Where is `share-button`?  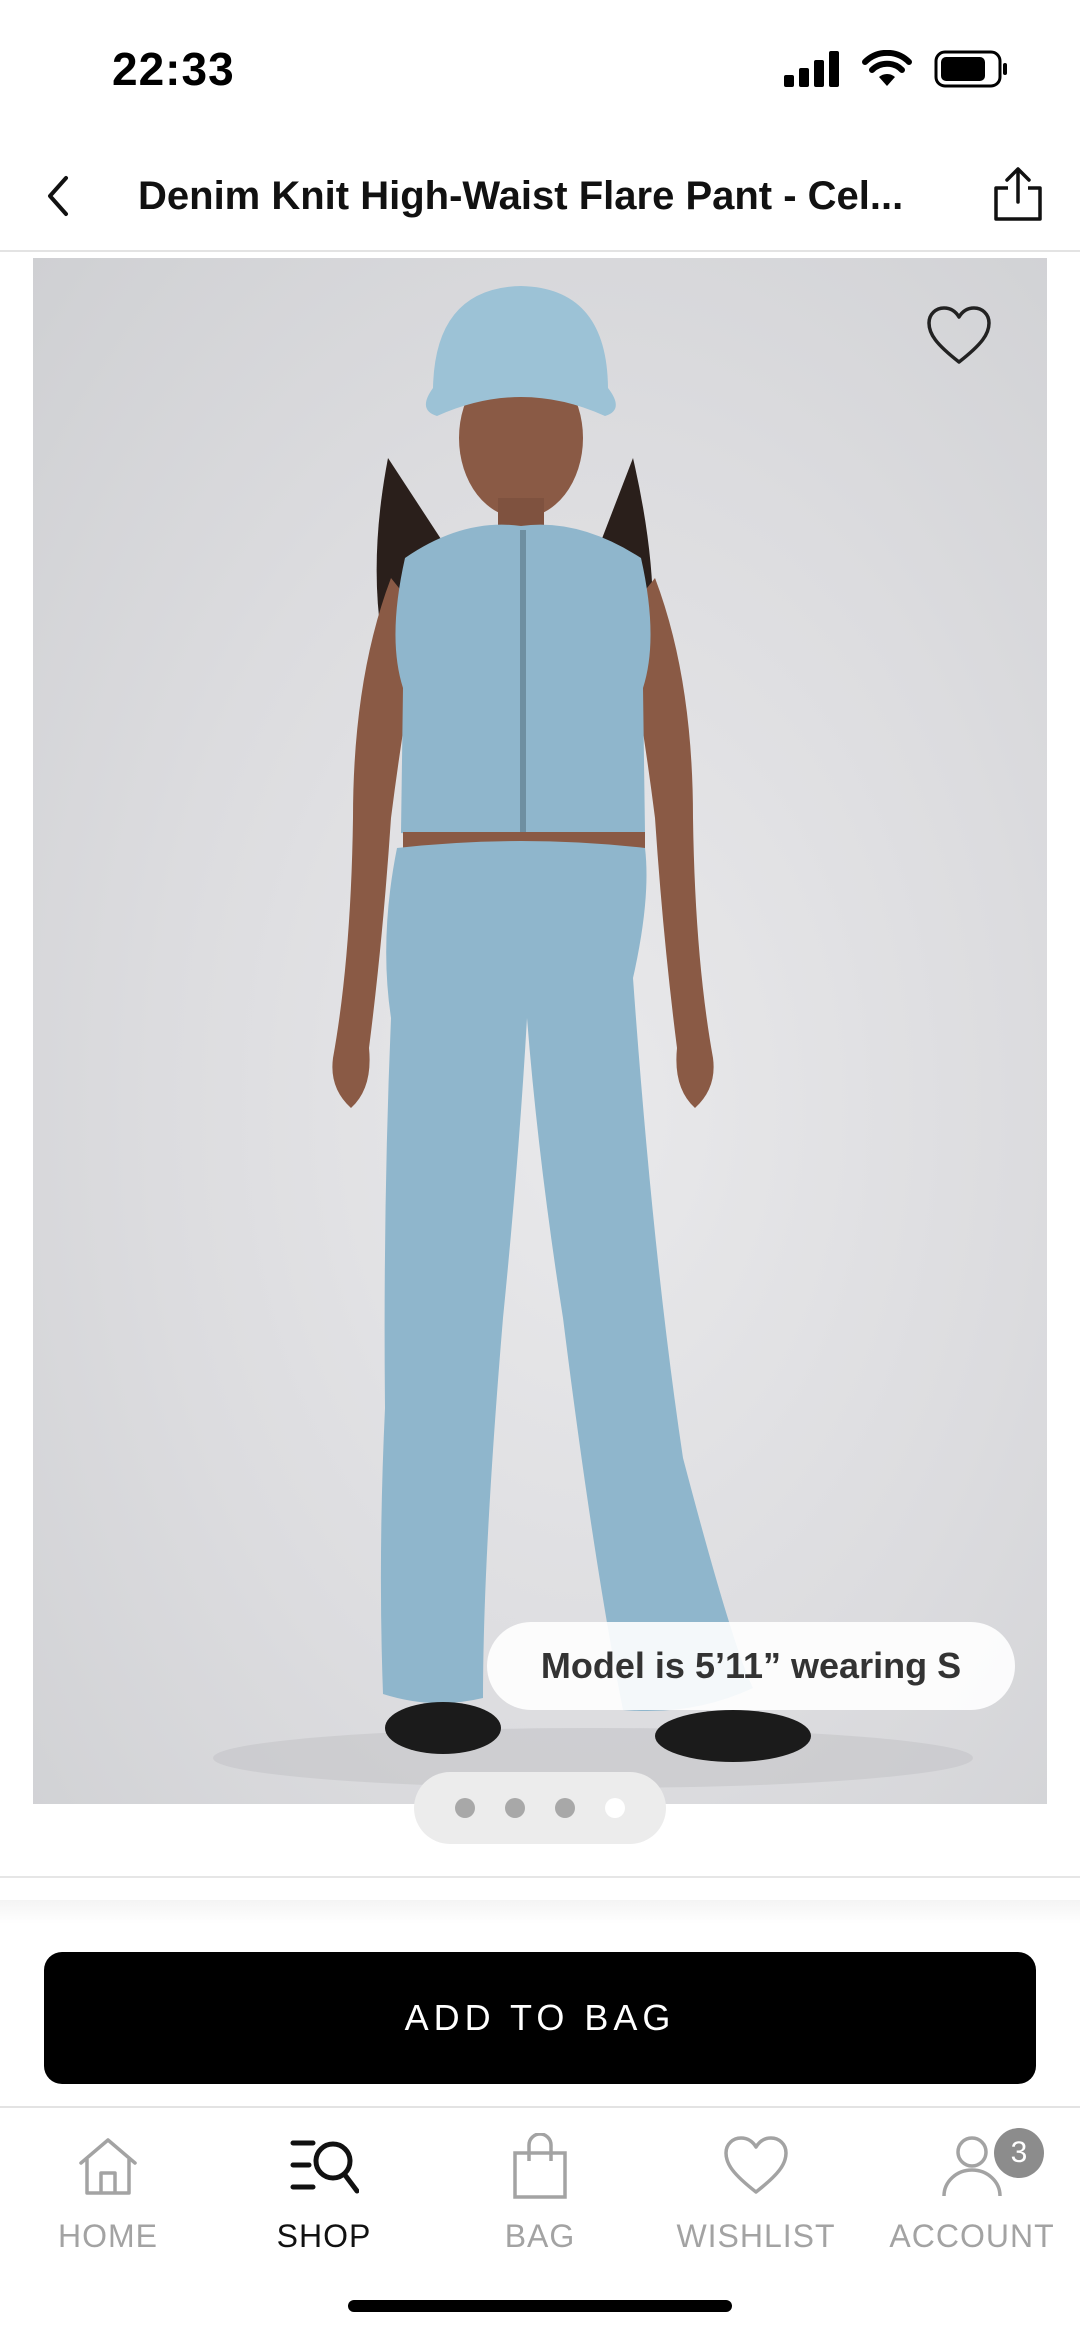
share-button is located at coordinates (1018, 194).